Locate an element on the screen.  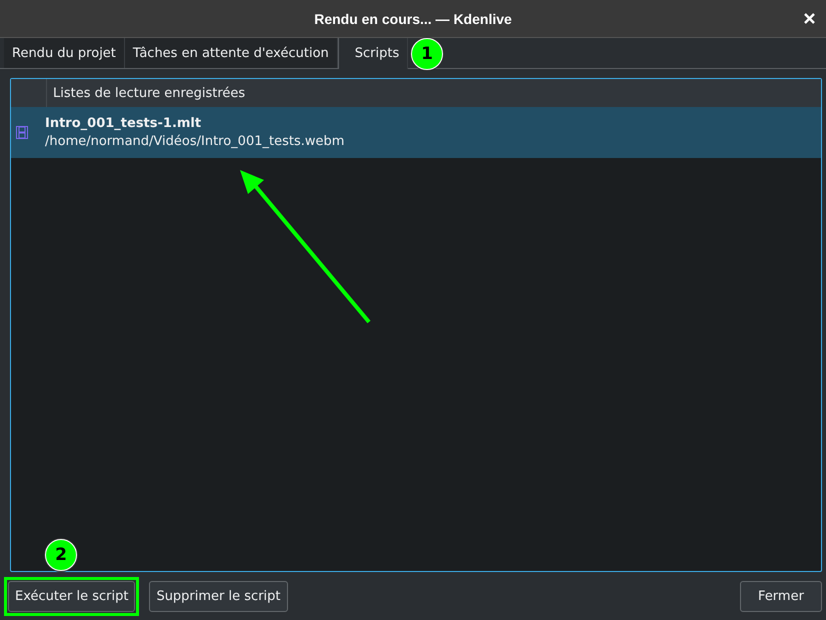
playlist-name: Intro_001_tests-1.mlt is located at coordinates (123, 123).